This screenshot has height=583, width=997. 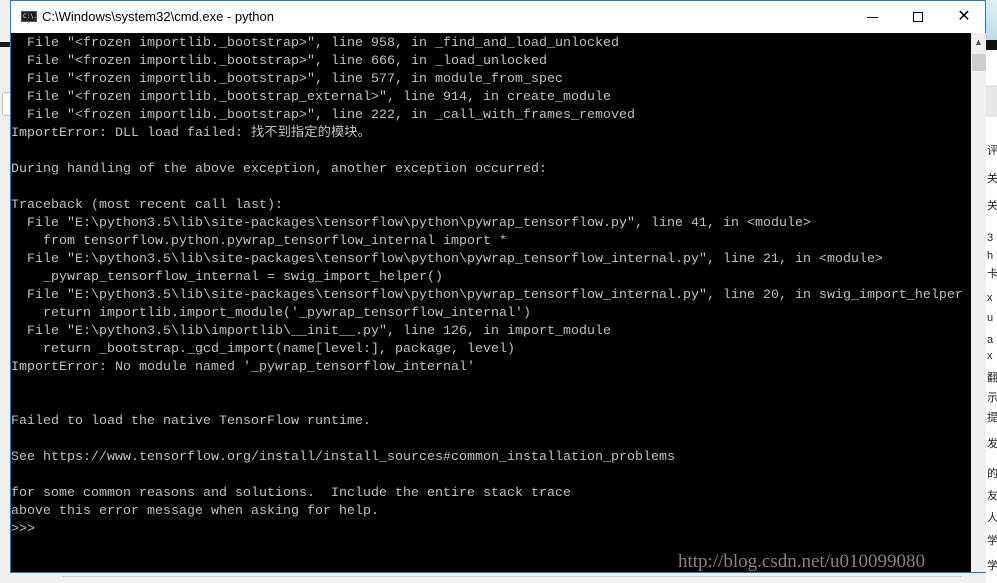 What do you see at coordinates (992, 418) in the screenshot?
I see `background-text-fragment: 提` at bounding box center [992, 418].